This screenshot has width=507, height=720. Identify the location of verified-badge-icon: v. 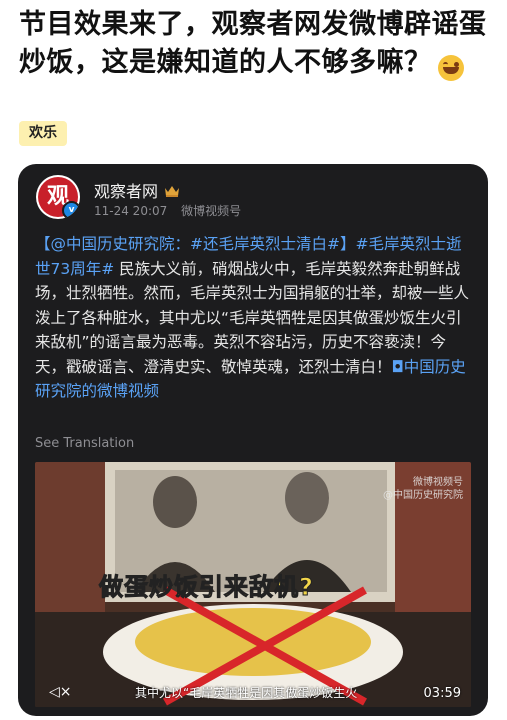
(71, 210).